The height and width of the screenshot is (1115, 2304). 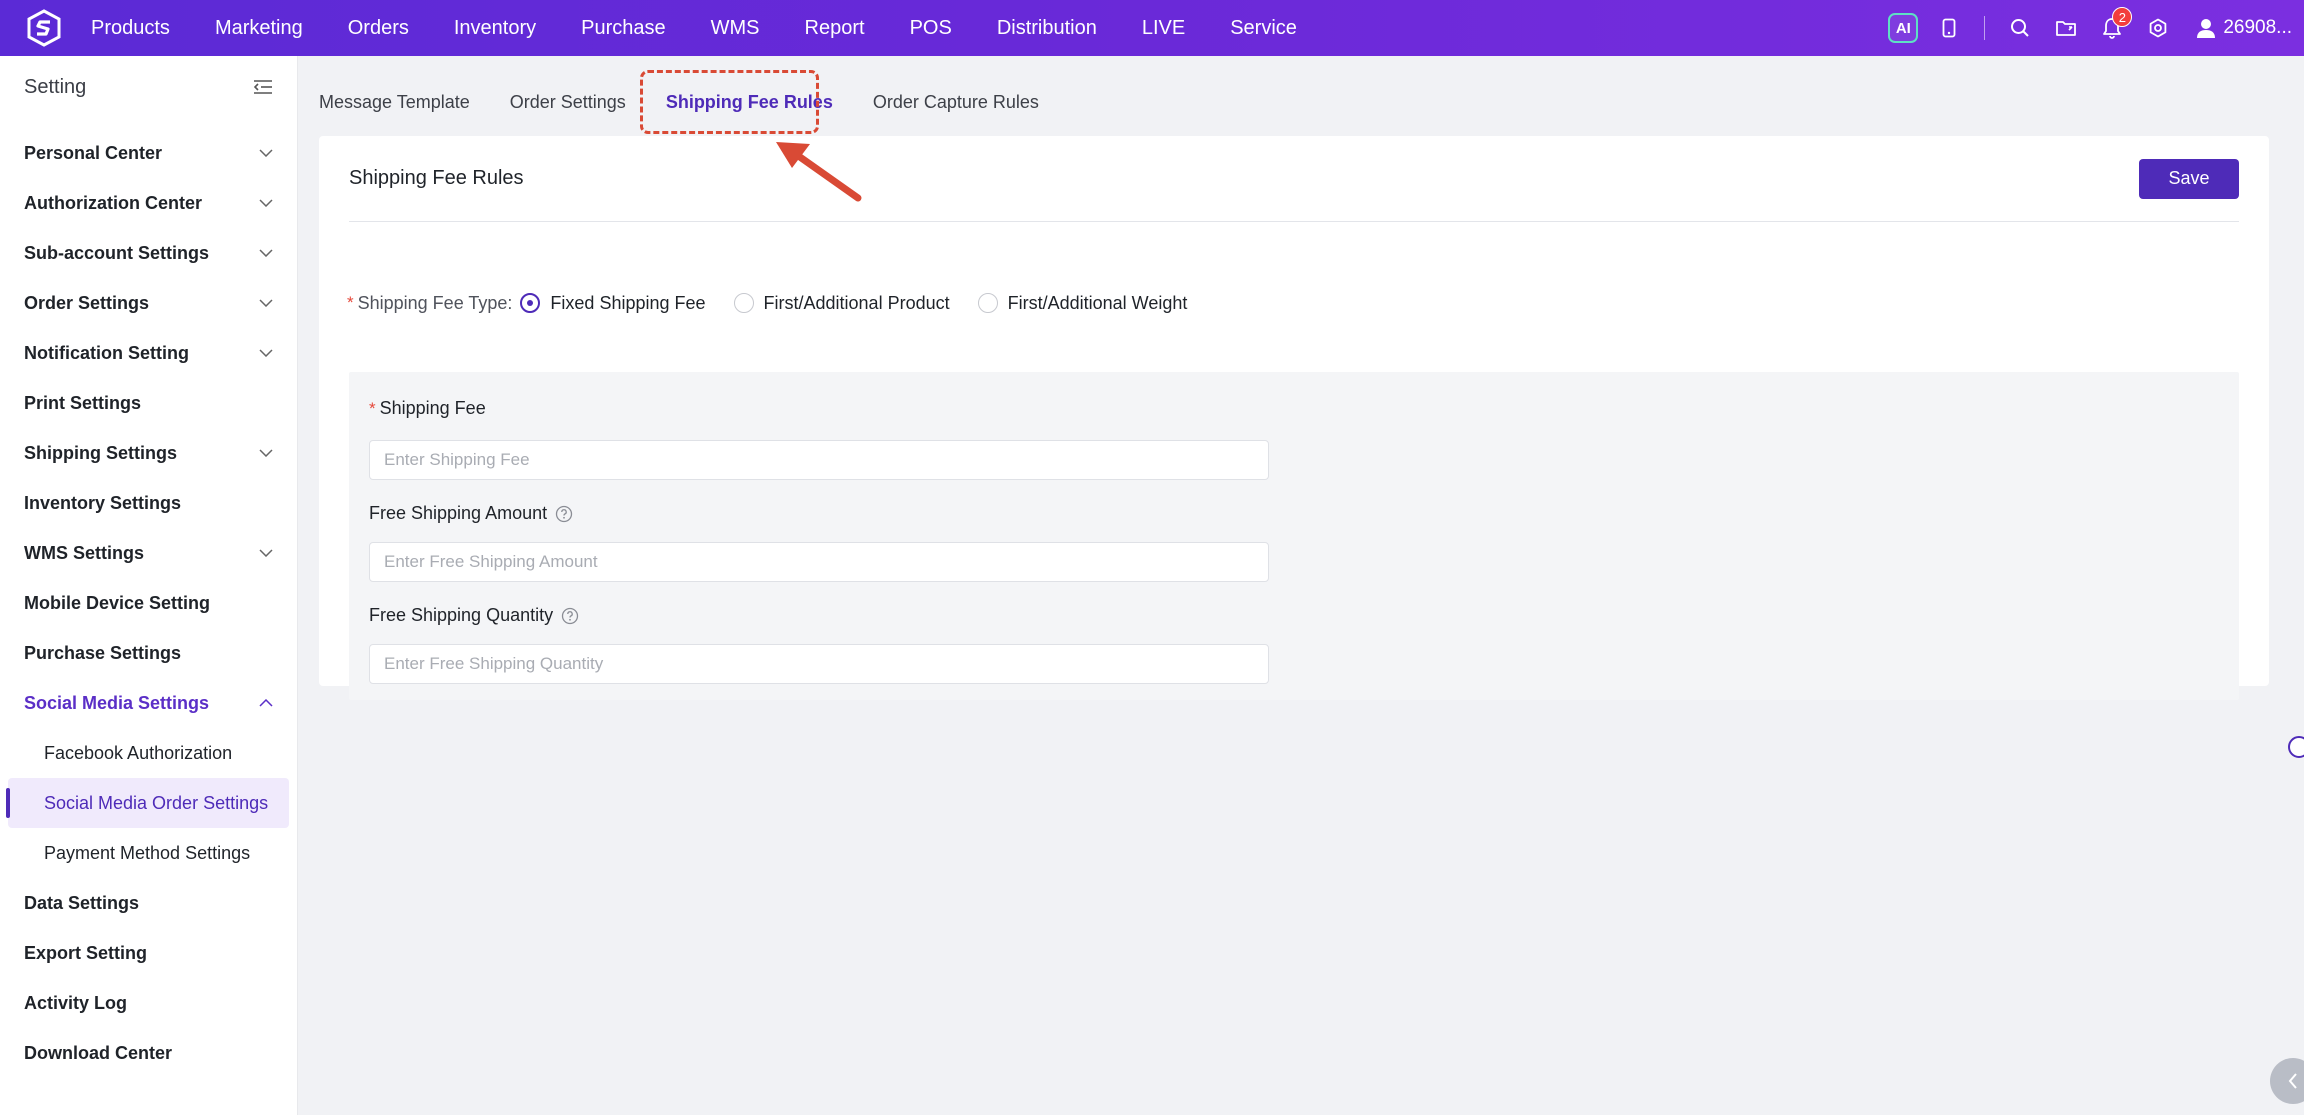 I want to click on nav-products: Products, so click(x=130, y=28).